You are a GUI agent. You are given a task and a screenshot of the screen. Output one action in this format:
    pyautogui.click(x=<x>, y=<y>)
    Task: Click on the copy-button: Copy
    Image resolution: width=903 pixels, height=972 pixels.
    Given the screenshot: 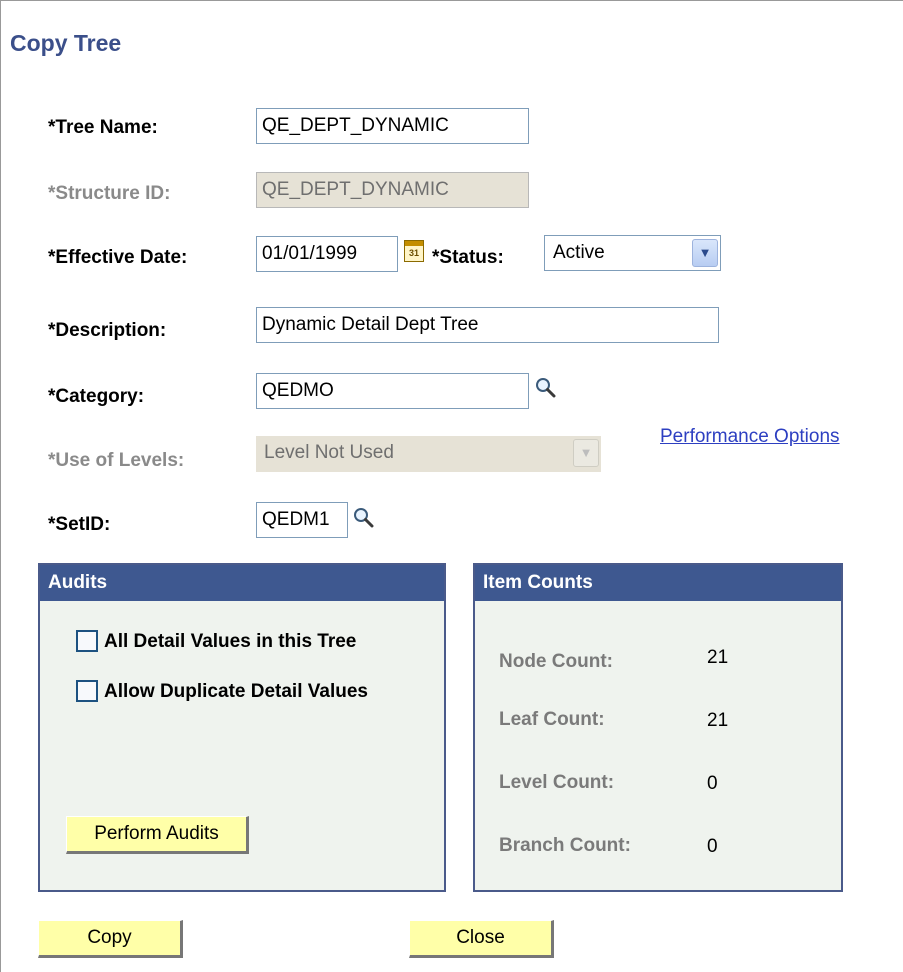 What is the action you would take?
    pyautogui.click(x=110, y=939)
    